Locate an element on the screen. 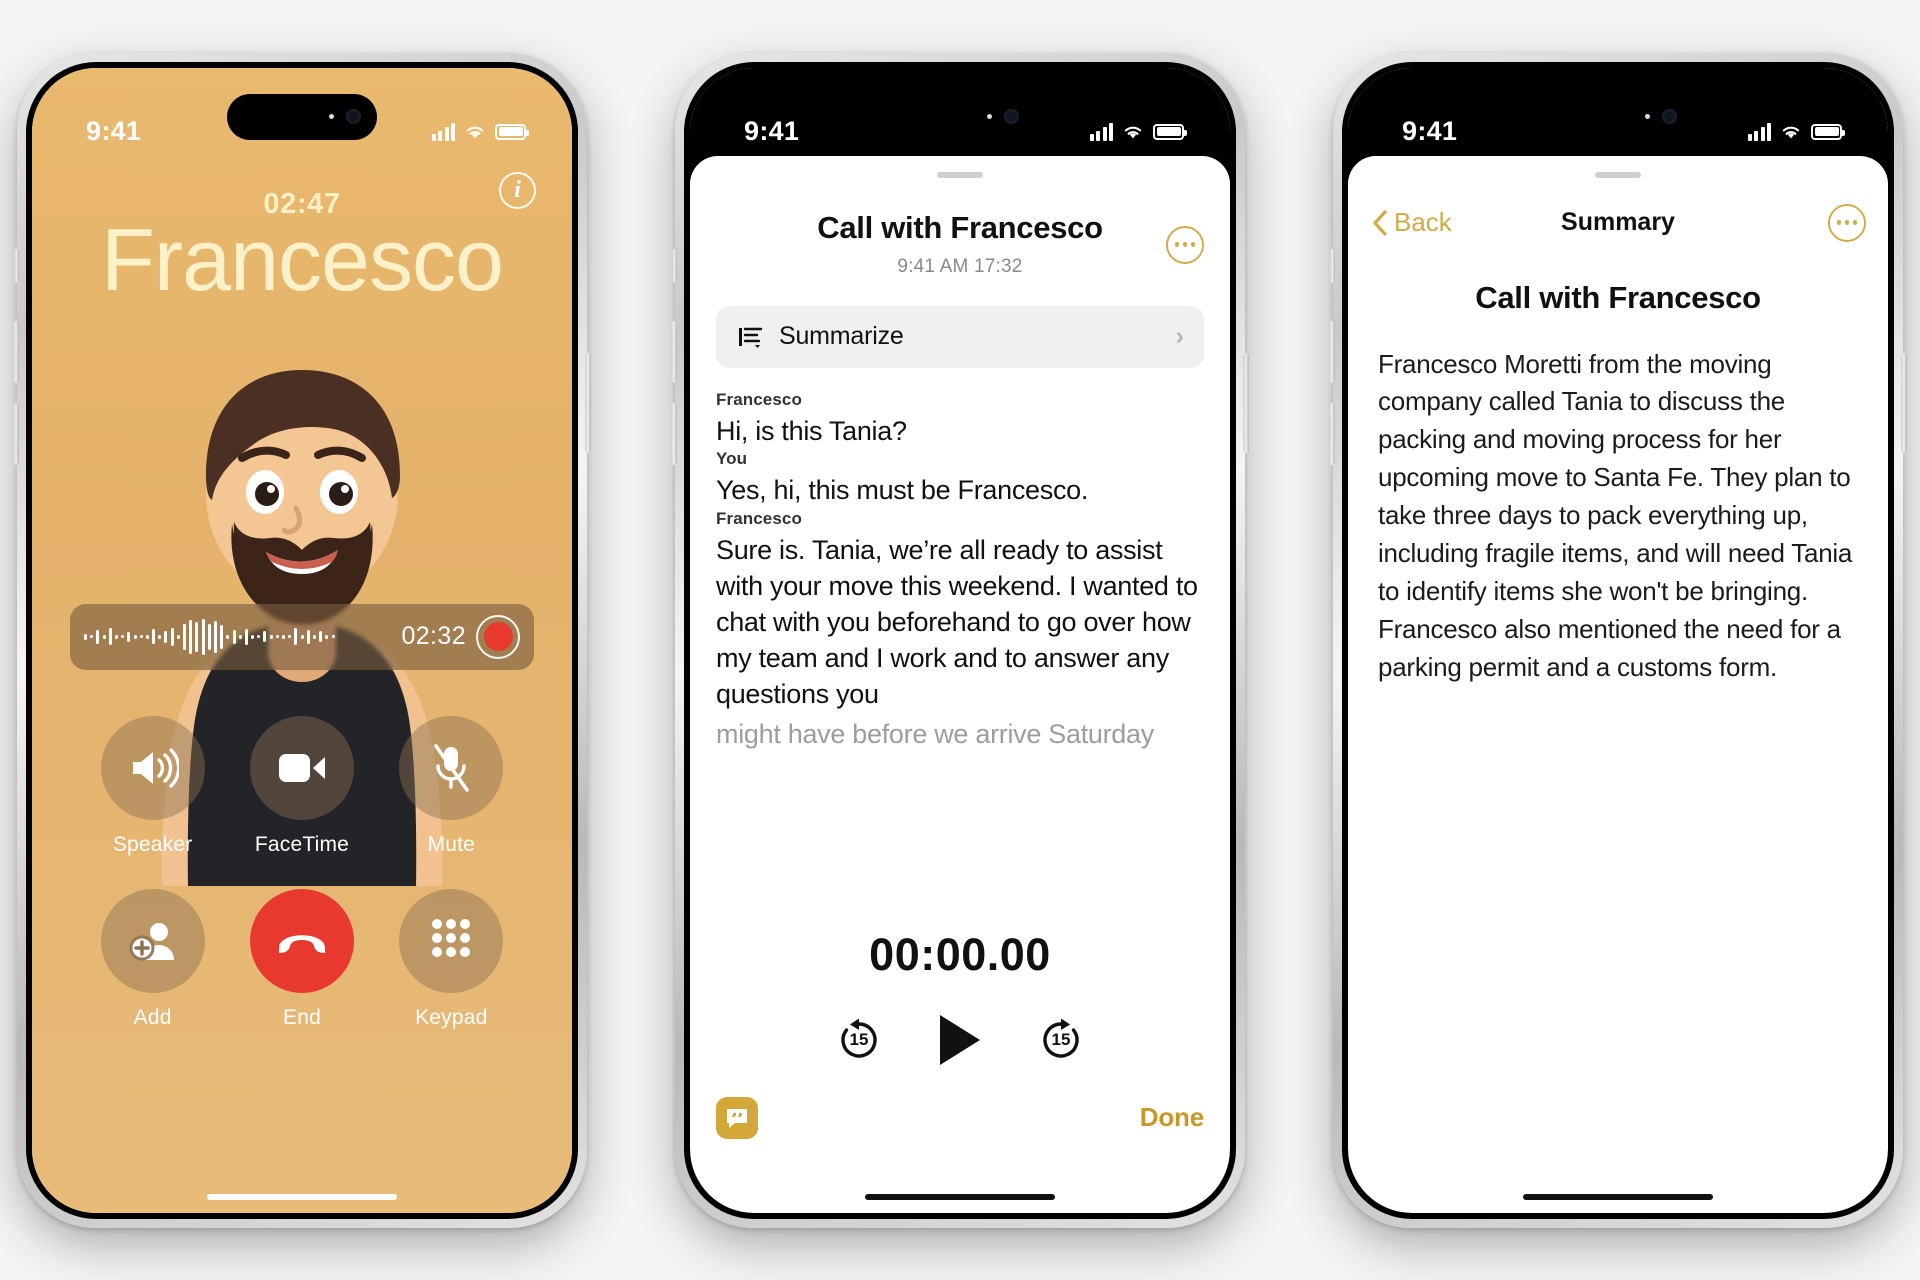 The height and width of the screenshot is (1280, 1920). summary-nav-bar: Back Summary is located at coordinates (1618, 223).